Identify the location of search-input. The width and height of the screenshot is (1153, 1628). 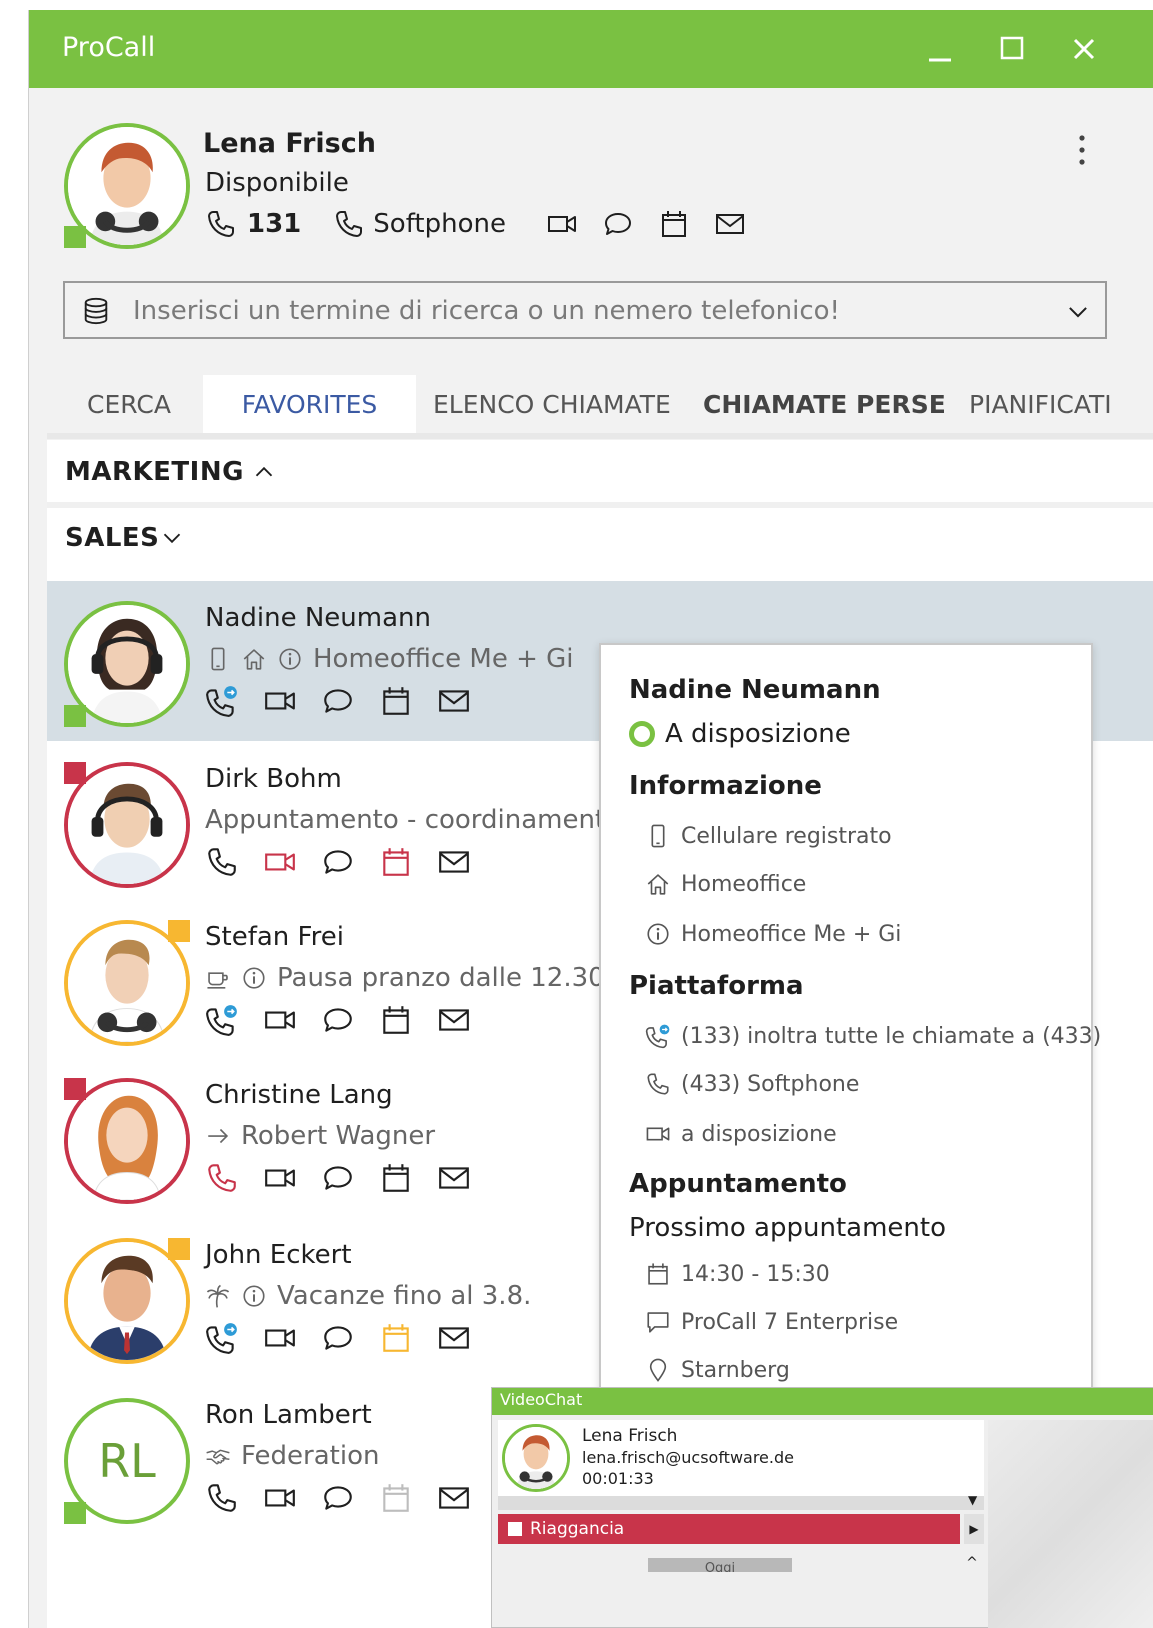
(583, 311).